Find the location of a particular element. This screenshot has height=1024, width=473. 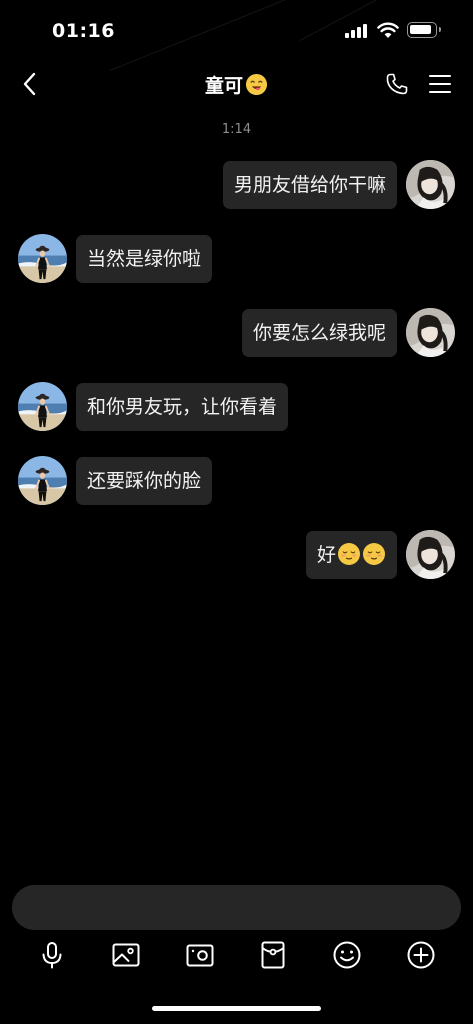

battery-icon is located at coordinates (424, 30).